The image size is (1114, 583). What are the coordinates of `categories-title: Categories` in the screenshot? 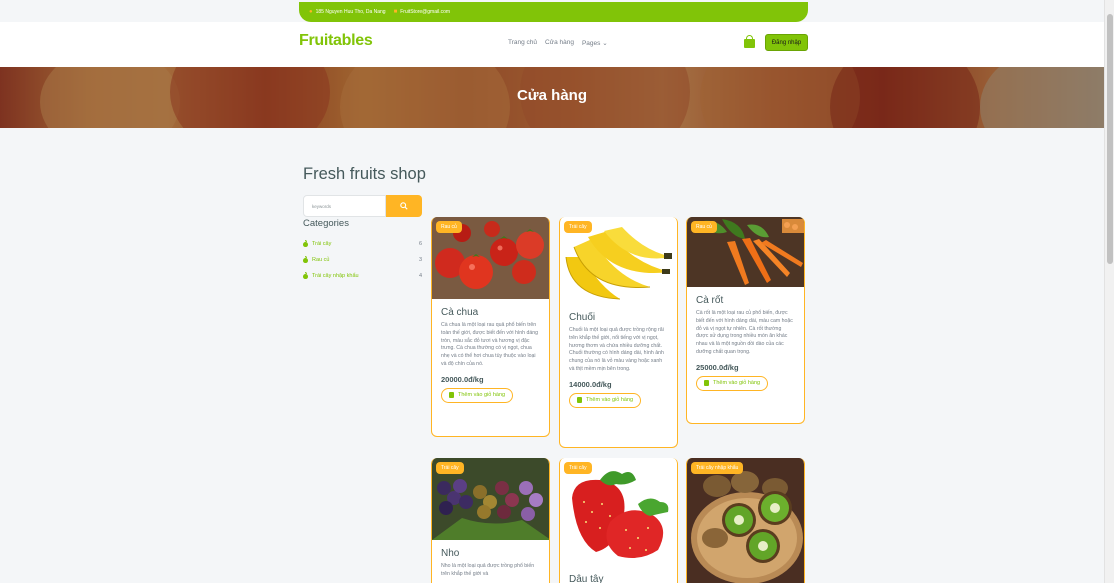 It's located at (326, 223).